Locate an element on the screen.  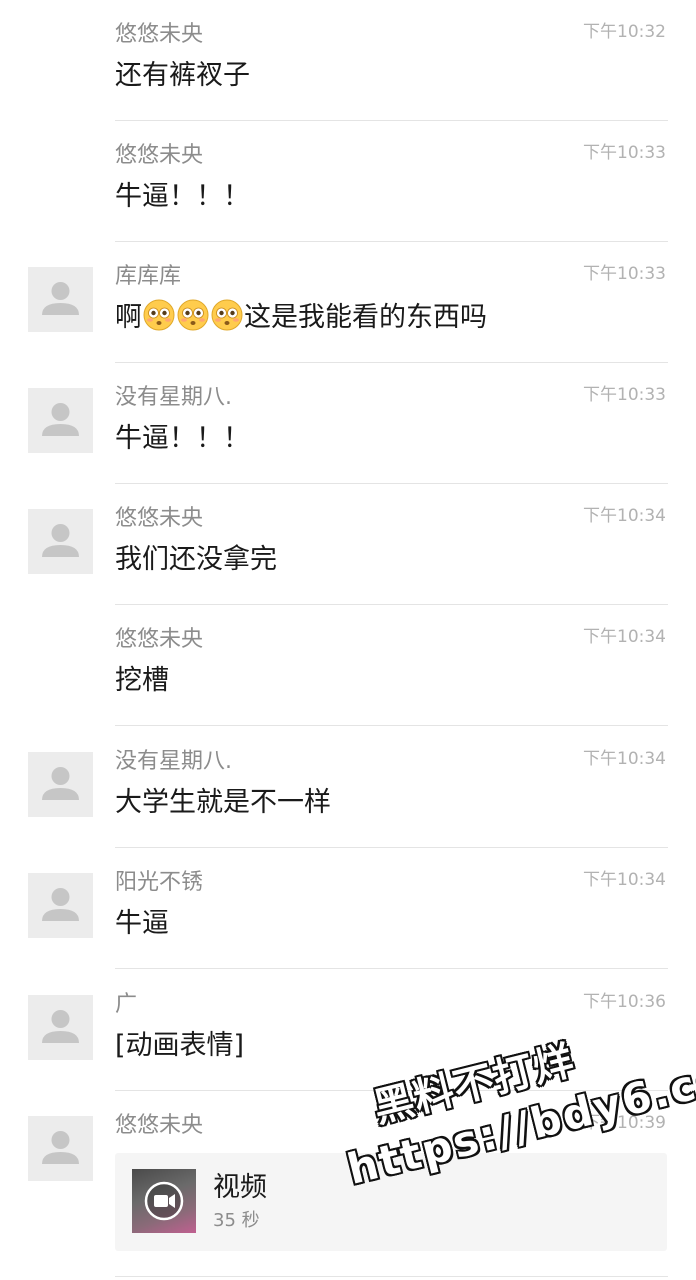
video-thumbnail is located at coordinates (164, 1201).